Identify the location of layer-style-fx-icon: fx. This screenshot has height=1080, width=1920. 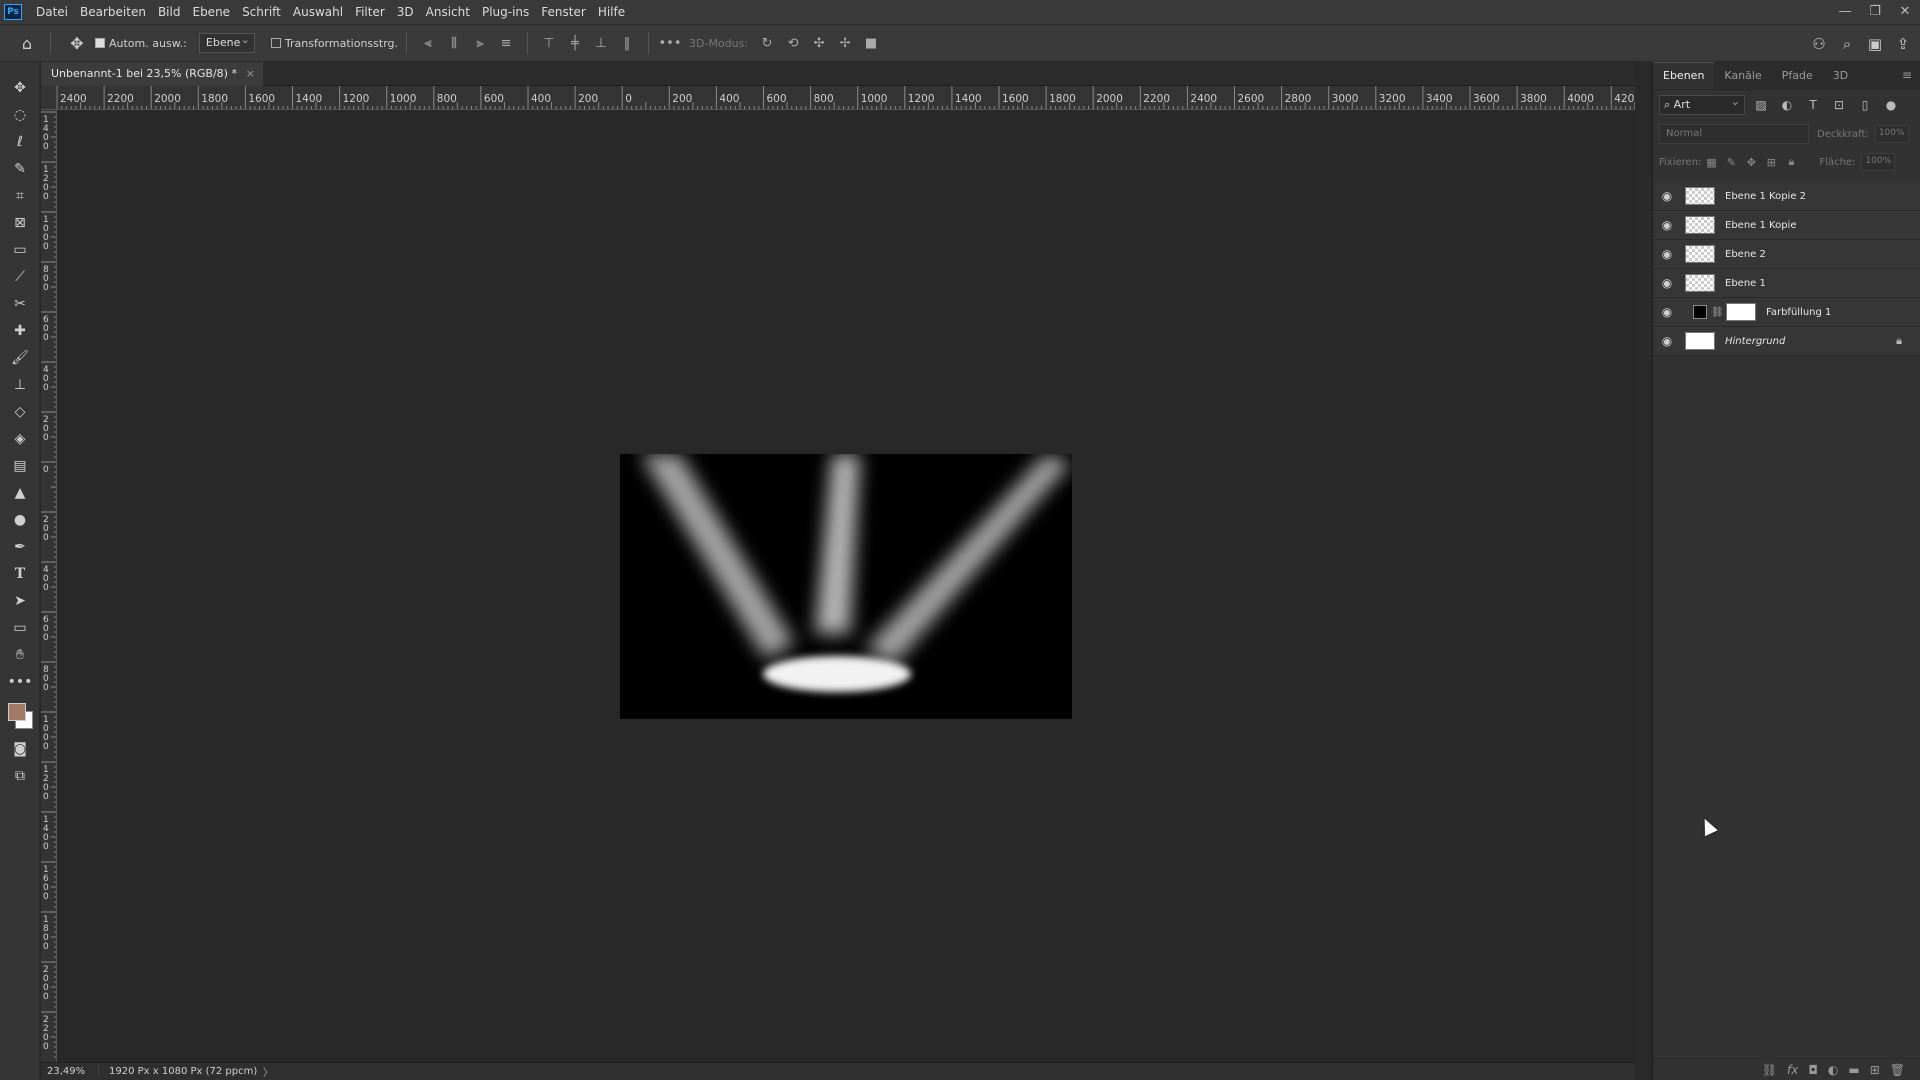
(1792, 1070).